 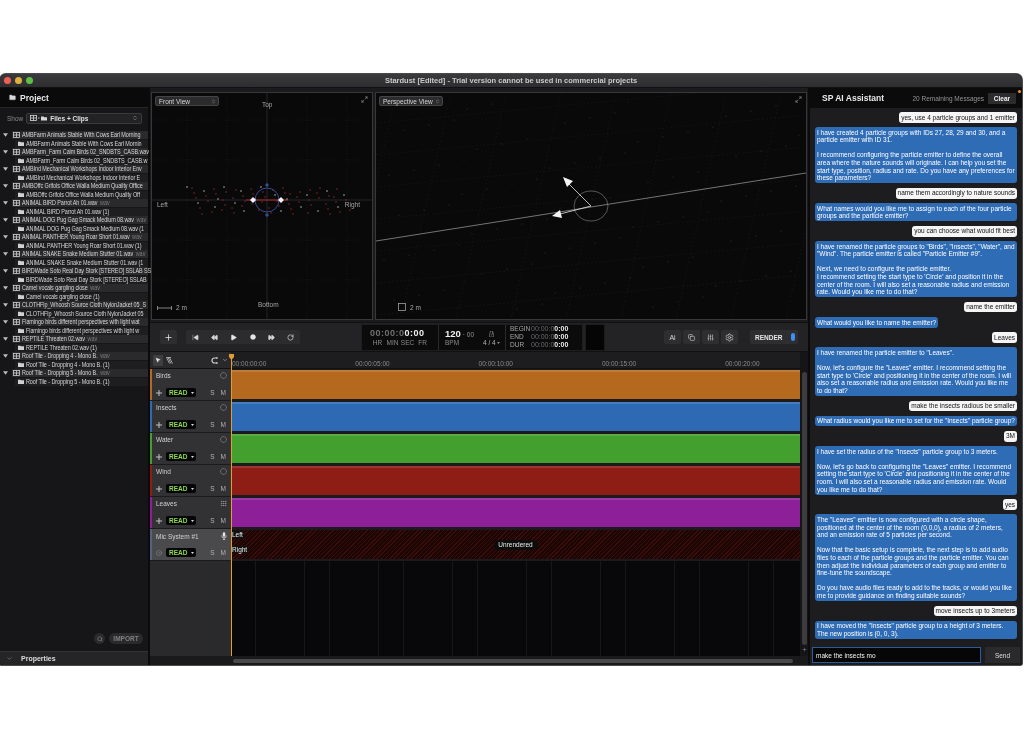 I want to click on settings-button, so click(x=729, y=337).